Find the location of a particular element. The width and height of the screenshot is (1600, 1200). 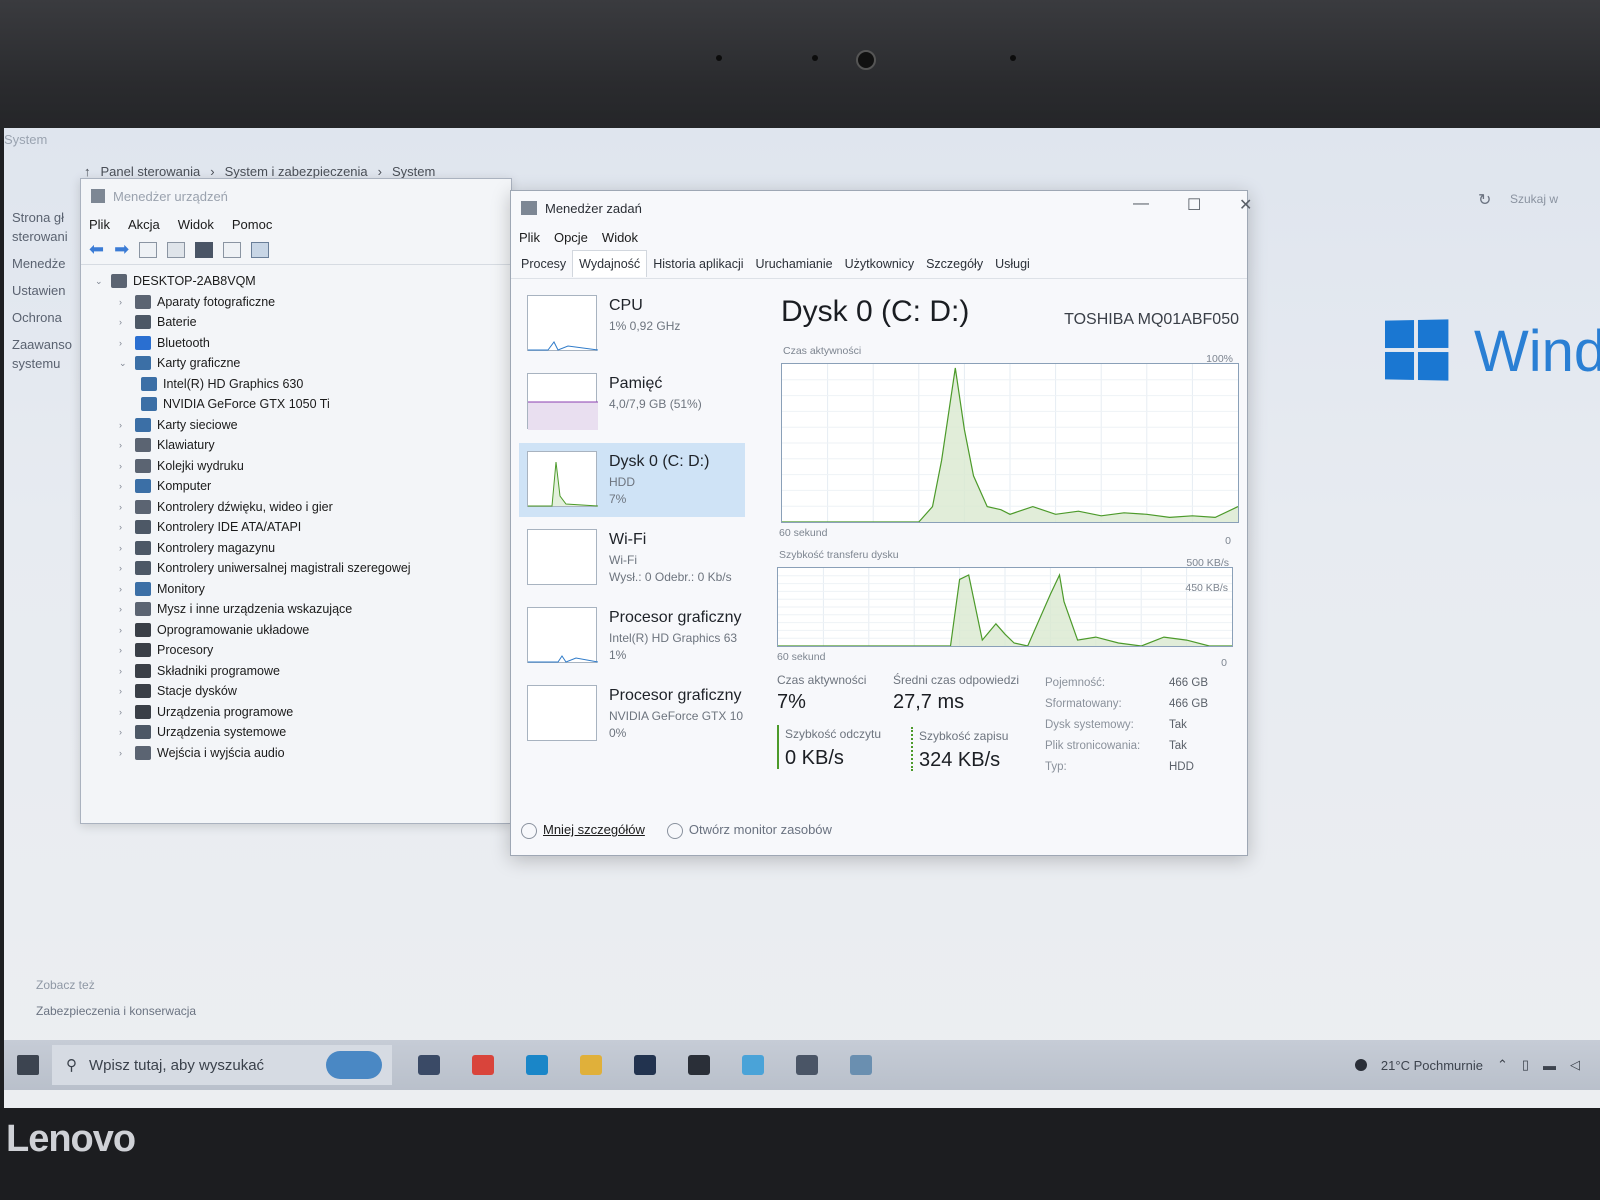

device-item: Intel(R) HD Graphics 630 is located at coordinates (303, 384).